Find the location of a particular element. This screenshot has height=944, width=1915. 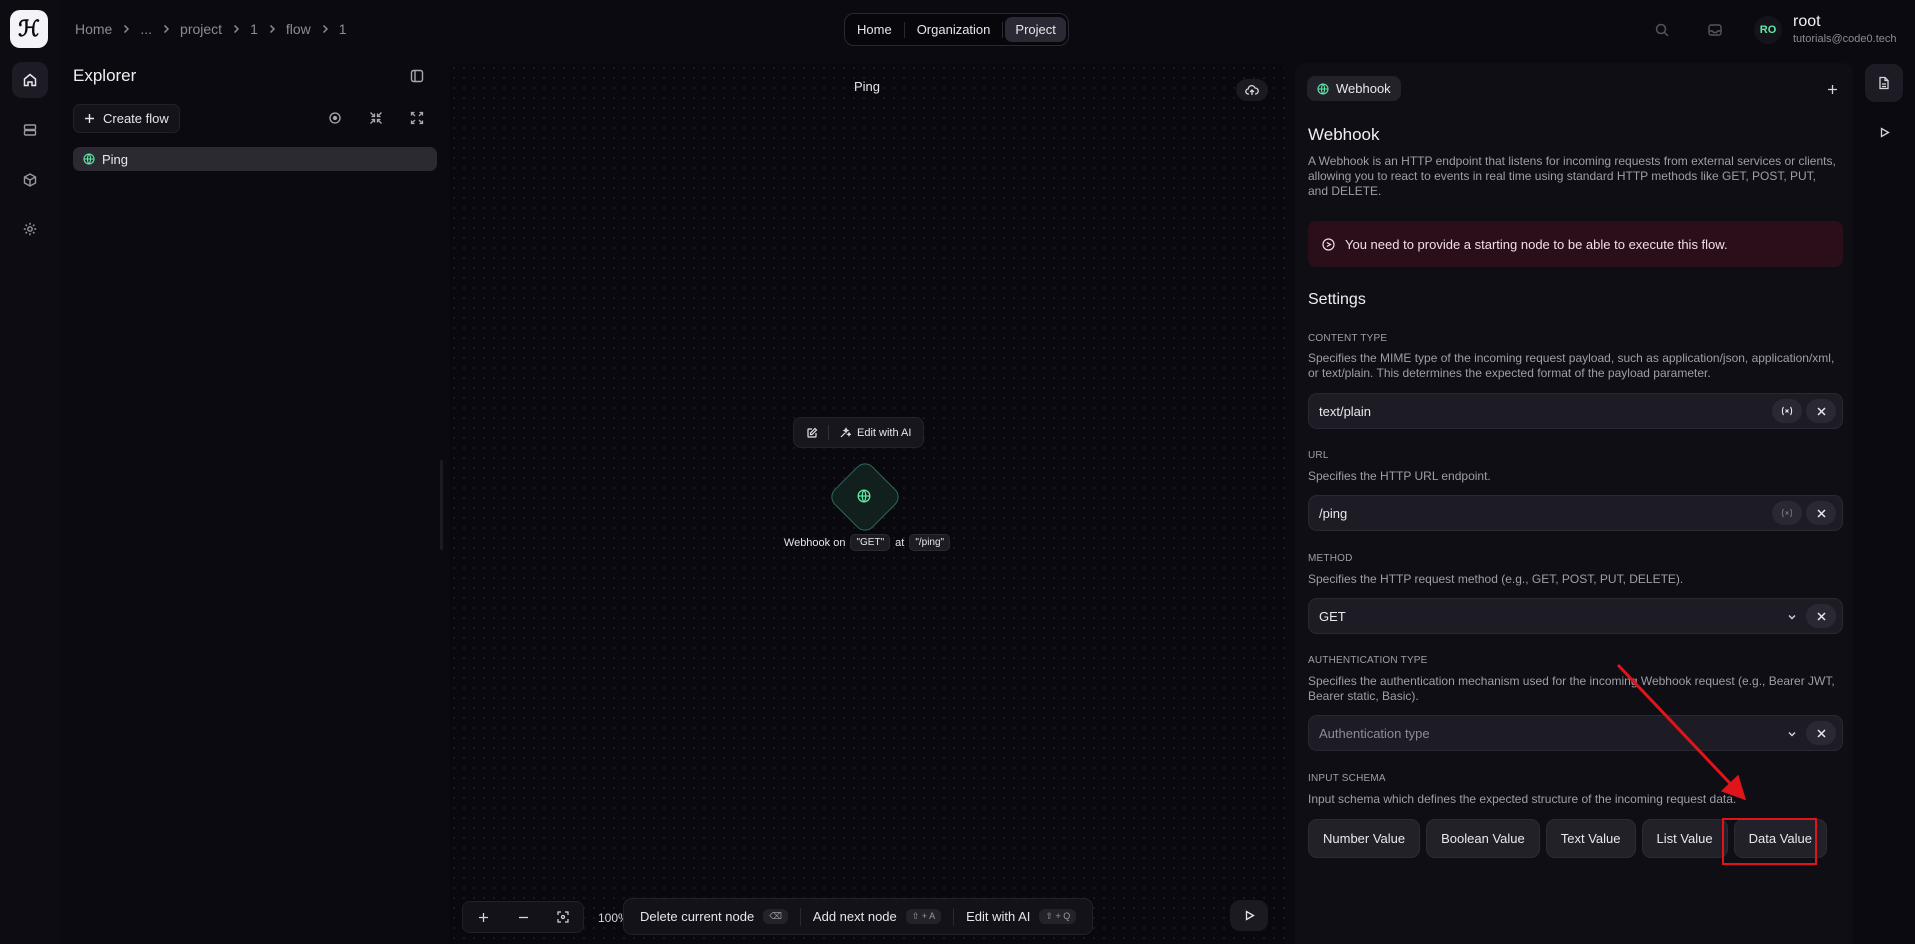

annotation-arrow is located at coordinates (1681, 732).